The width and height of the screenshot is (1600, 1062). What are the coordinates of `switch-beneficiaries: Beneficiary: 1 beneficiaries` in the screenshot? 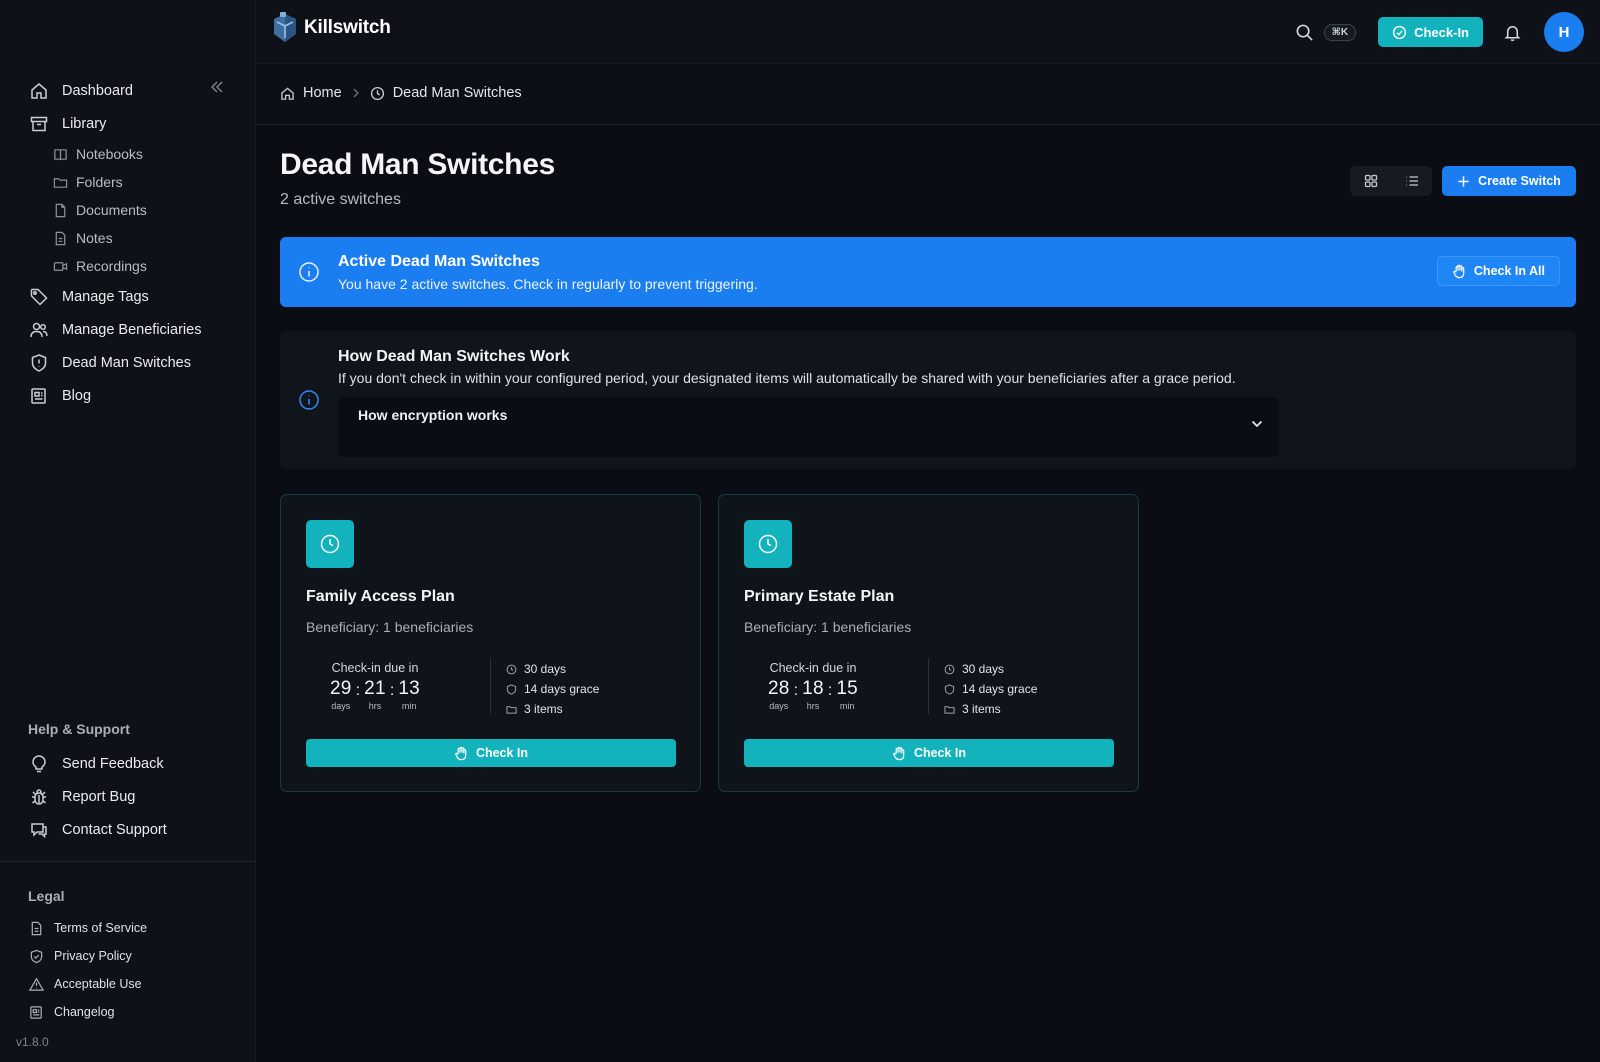 It's located at (828, 627).